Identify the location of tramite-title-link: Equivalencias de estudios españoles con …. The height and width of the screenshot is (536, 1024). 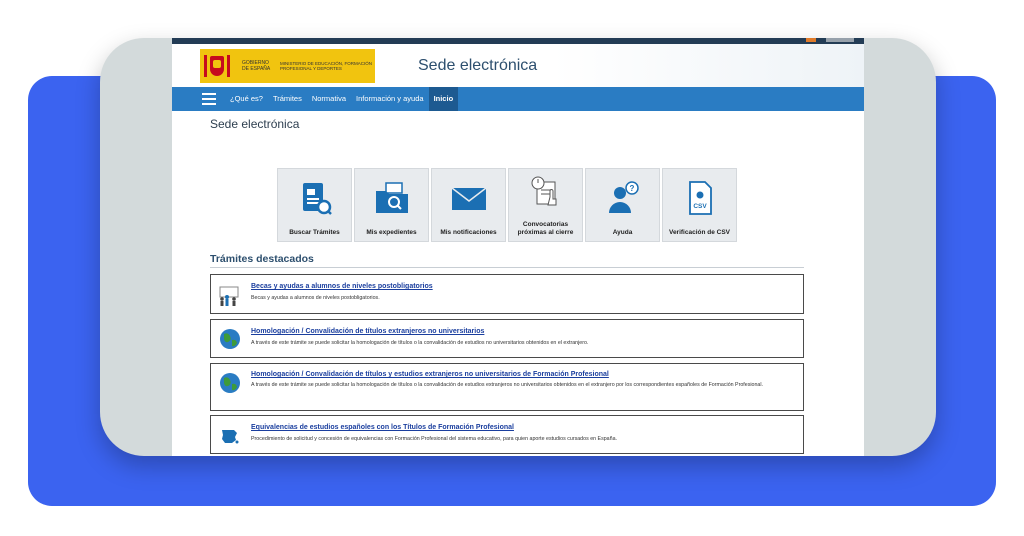
(382, 427).